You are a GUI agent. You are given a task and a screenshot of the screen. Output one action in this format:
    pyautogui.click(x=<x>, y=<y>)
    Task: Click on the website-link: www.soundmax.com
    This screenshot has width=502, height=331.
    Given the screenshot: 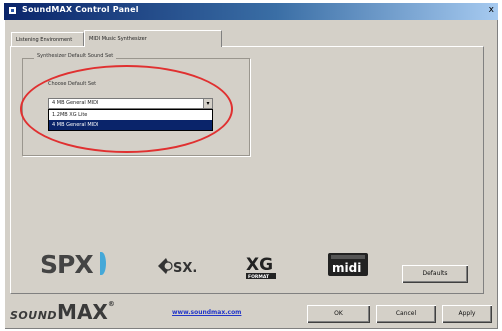 What is the action you would take?
    pyautogui.click(x=206, y=312)
    